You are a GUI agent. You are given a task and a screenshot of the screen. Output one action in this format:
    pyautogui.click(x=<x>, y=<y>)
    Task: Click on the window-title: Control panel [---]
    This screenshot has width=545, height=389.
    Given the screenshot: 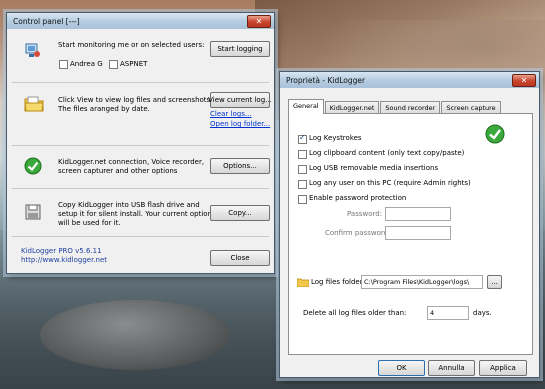 What is the action you would take?
    pyautogui.click(x=46, y=21)
    